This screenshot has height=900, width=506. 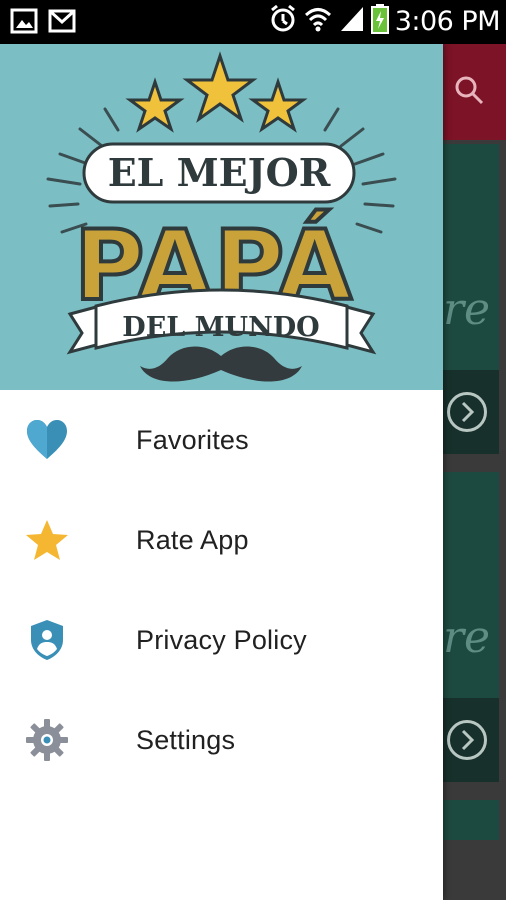 What do you see at coordinates (253, 22) in the screenshot?
I see `status-bar: 3:06 PM` at bounding box center [253, 22].